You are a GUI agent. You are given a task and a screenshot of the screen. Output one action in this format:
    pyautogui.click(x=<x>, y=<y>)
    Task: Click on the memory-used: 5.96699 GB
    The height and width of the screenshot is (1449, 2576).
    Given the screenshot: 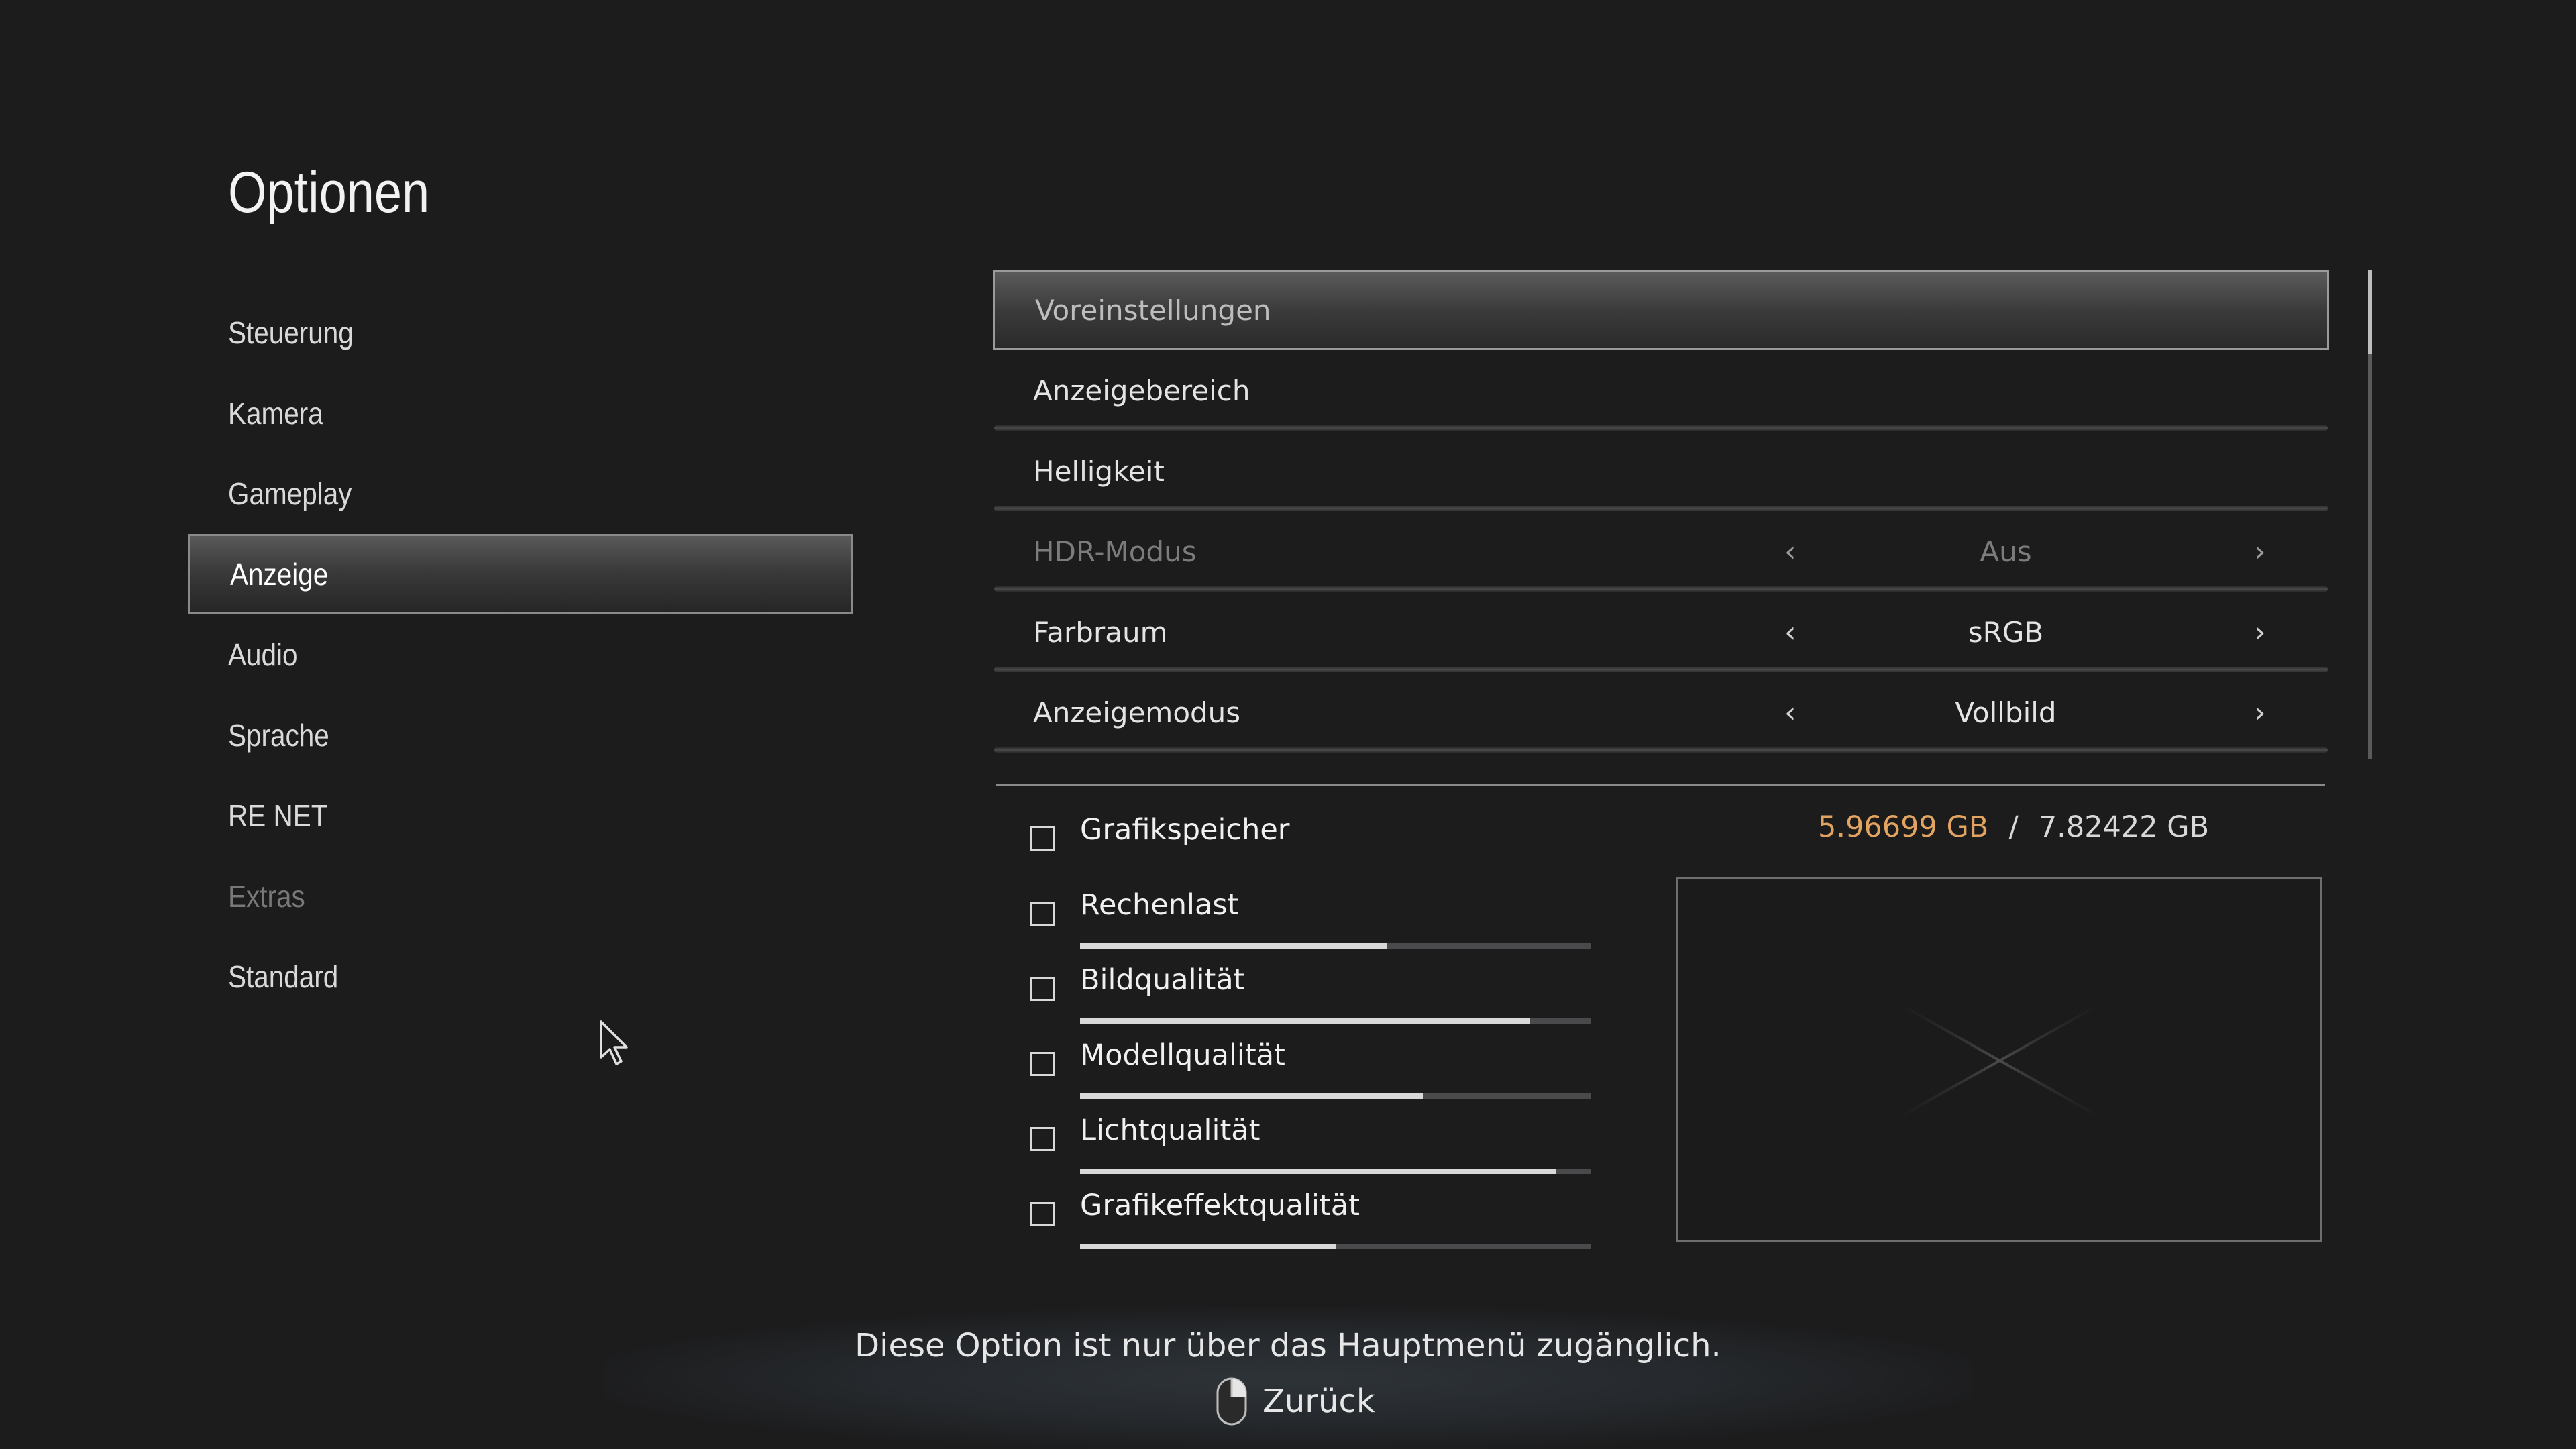 What is the action you would take?
    pyautogui.click(x=1903, y=827)
    